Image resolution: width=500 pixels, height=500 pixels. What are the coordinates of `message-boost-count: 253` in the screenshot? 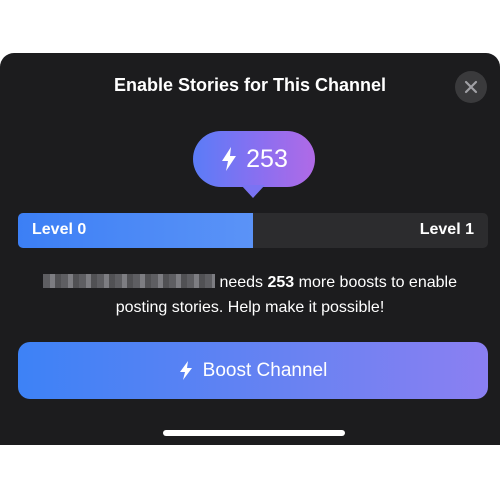 It's located at (281, 282).